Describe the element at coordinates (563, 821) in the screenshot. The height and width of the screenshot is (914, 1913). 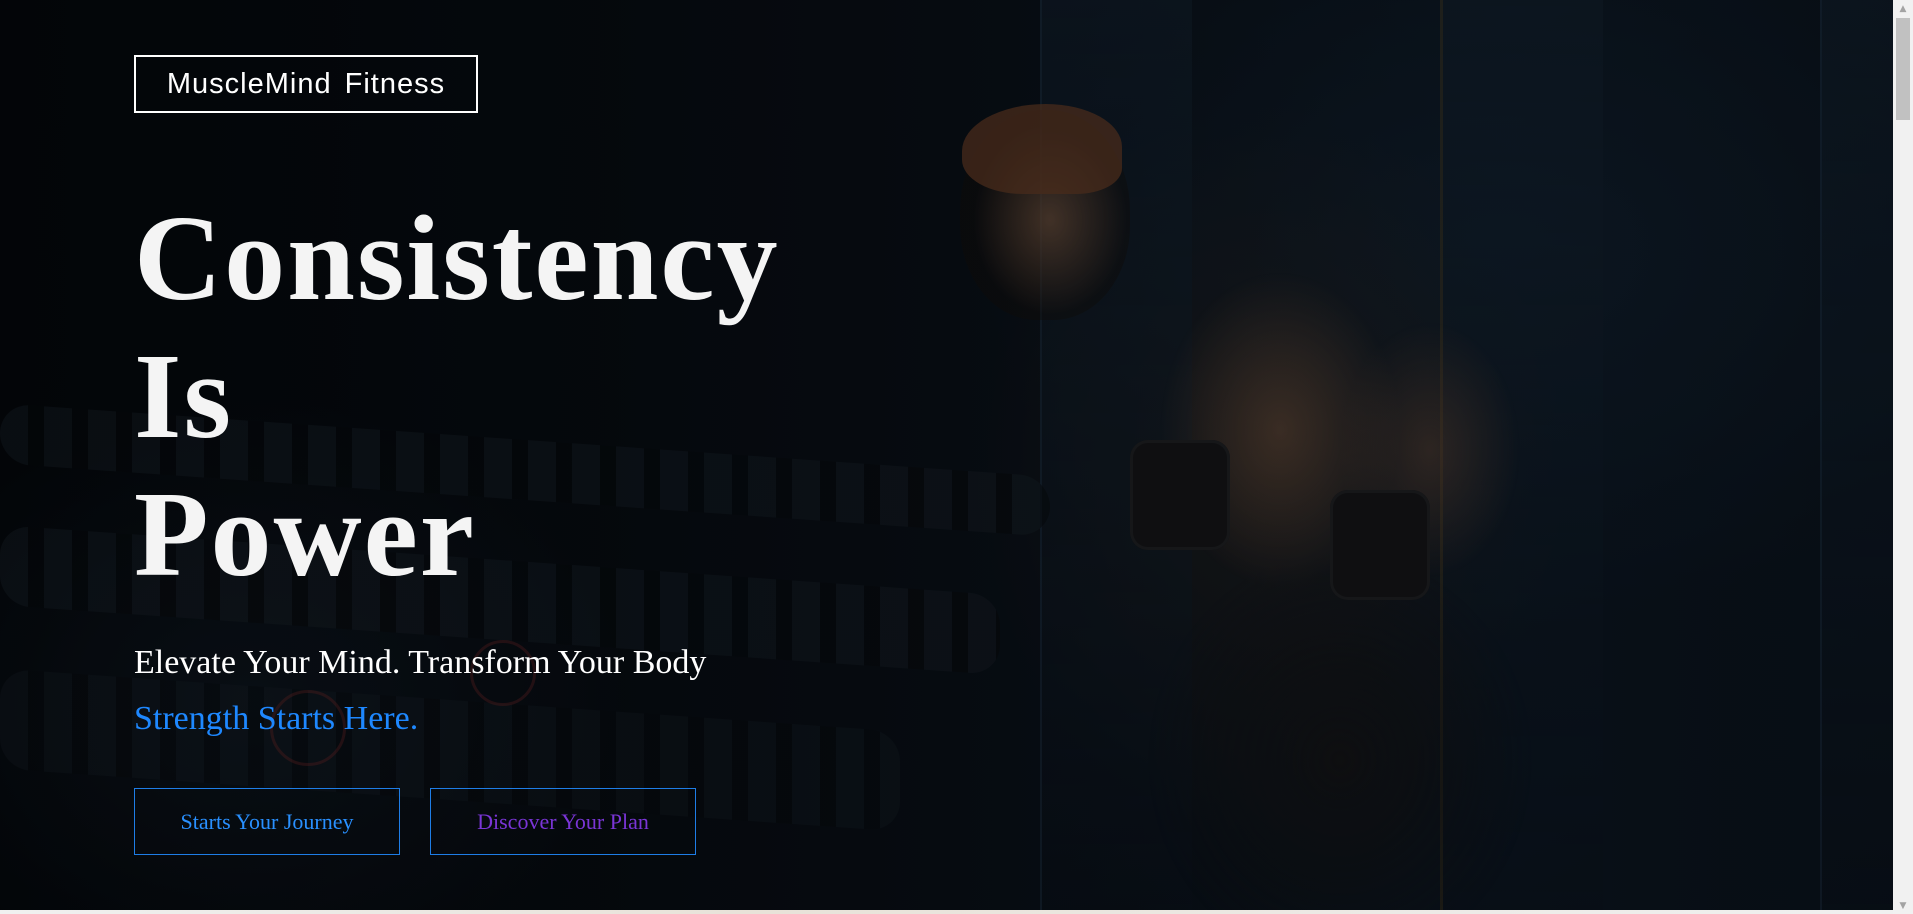
I see `discover-plan-button: Discover Your Plan` at that location.